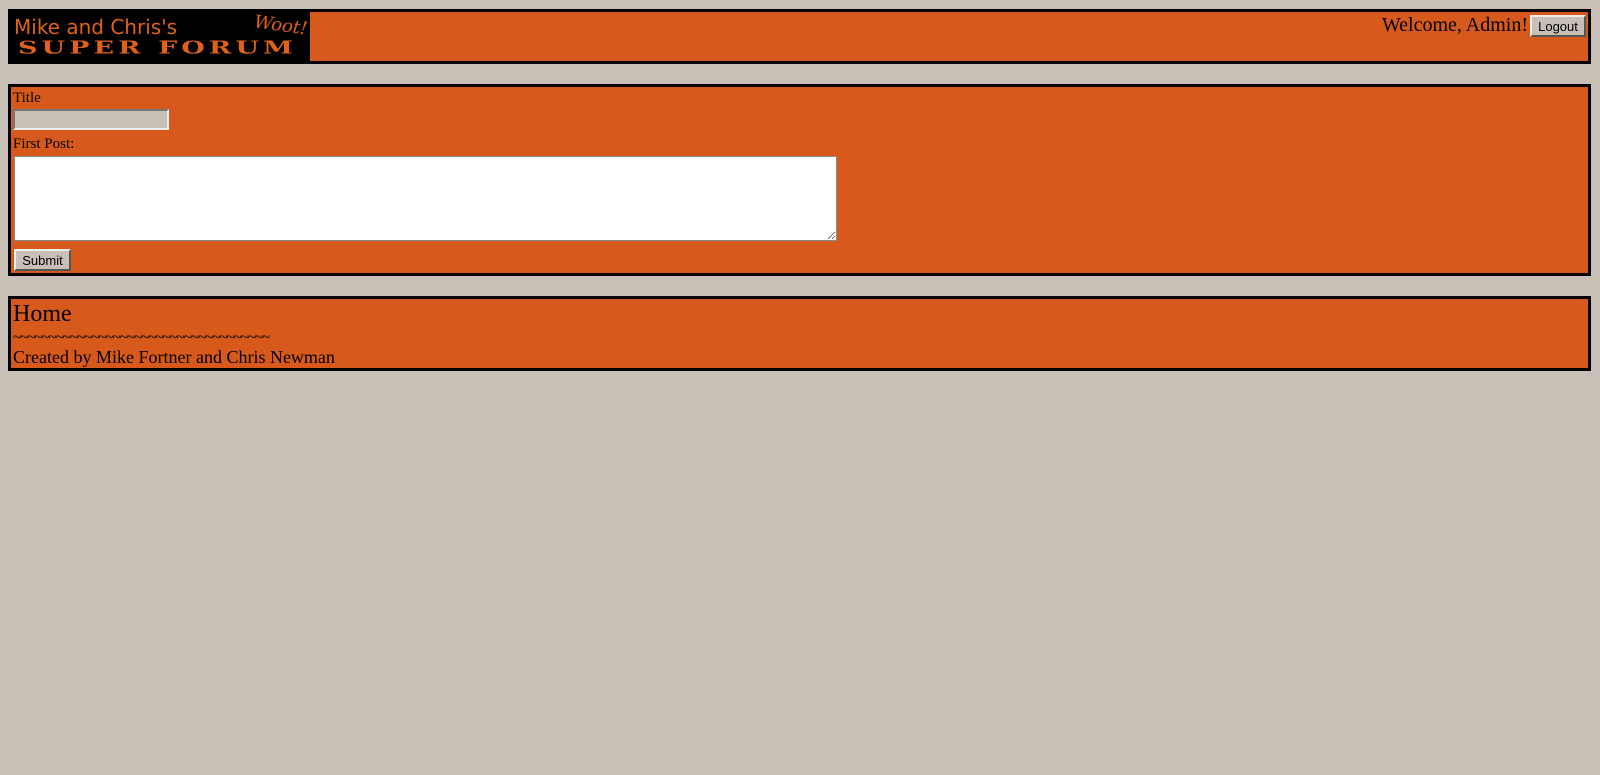  I want to click on title-input, so click(91, 119).